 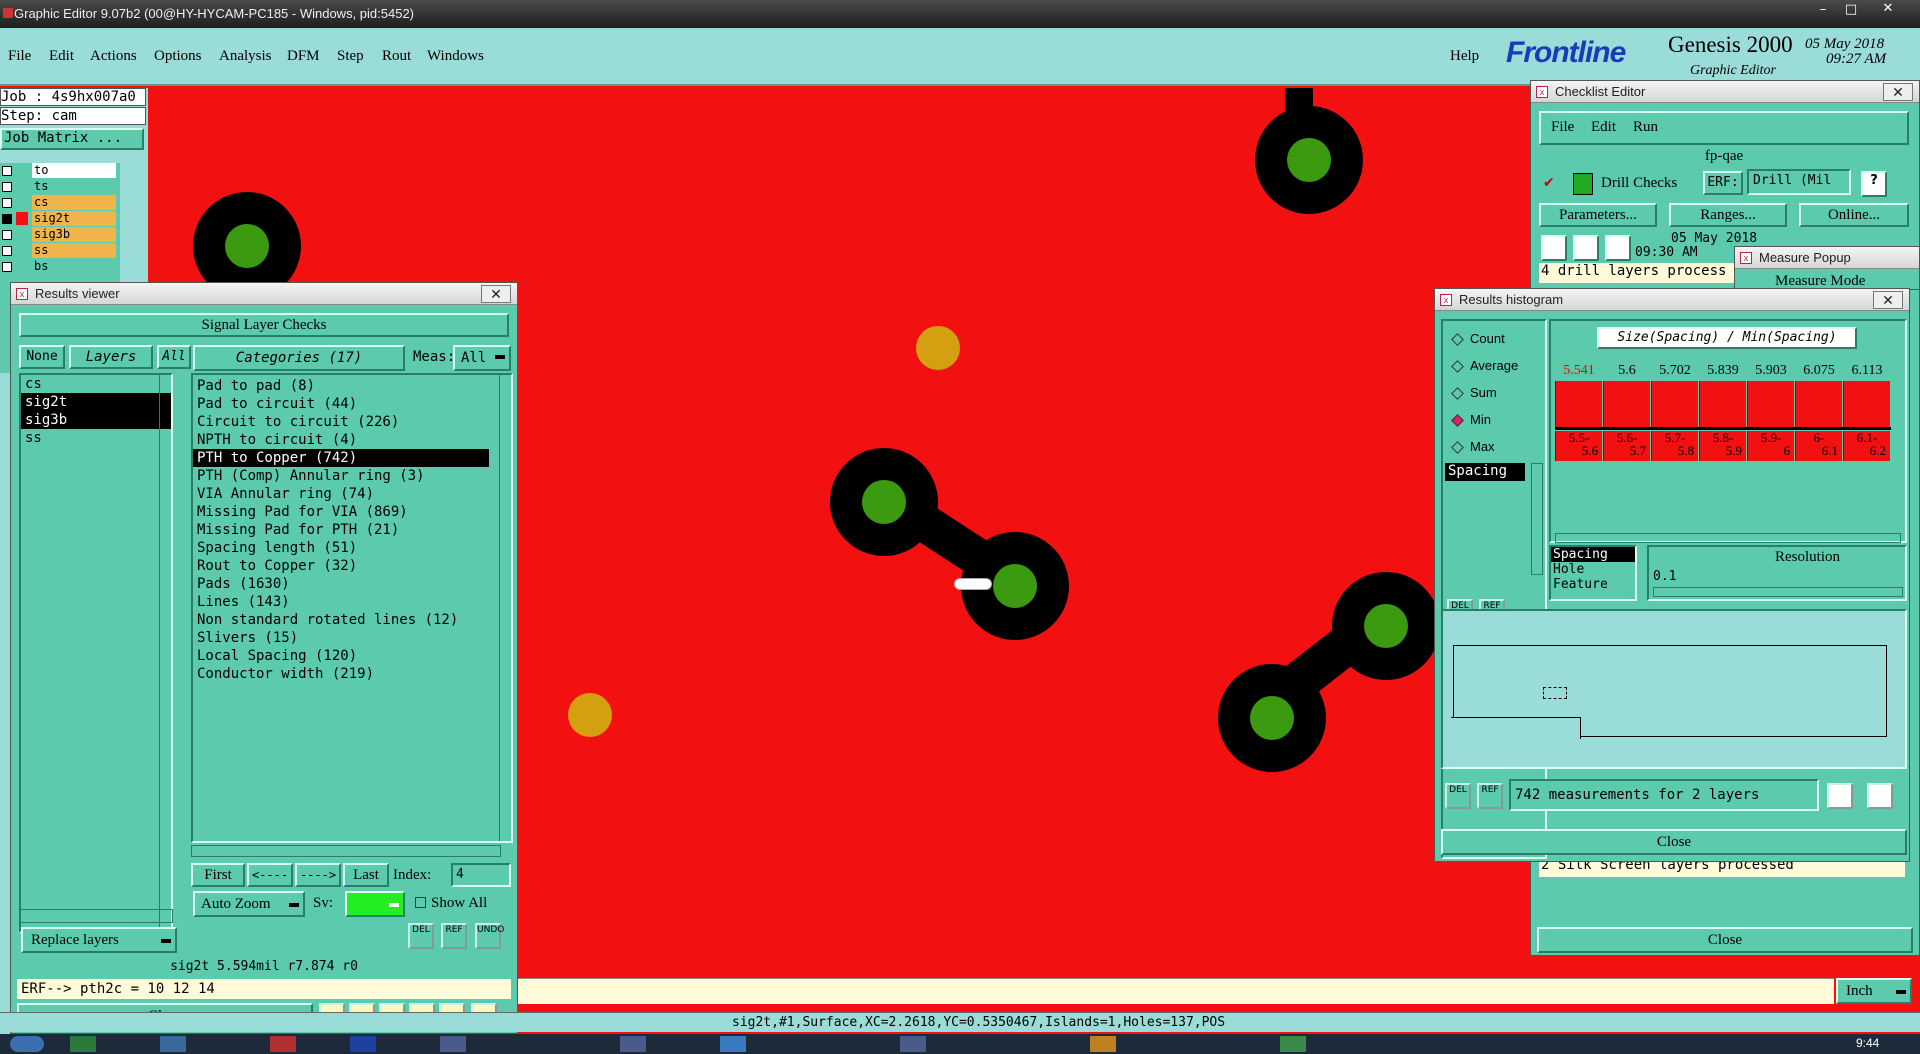 What do you see at coordinates (1799, 182) in the screenshot?
I see `erf-field: Drill (Mil` at bounding box center [1799, 182].